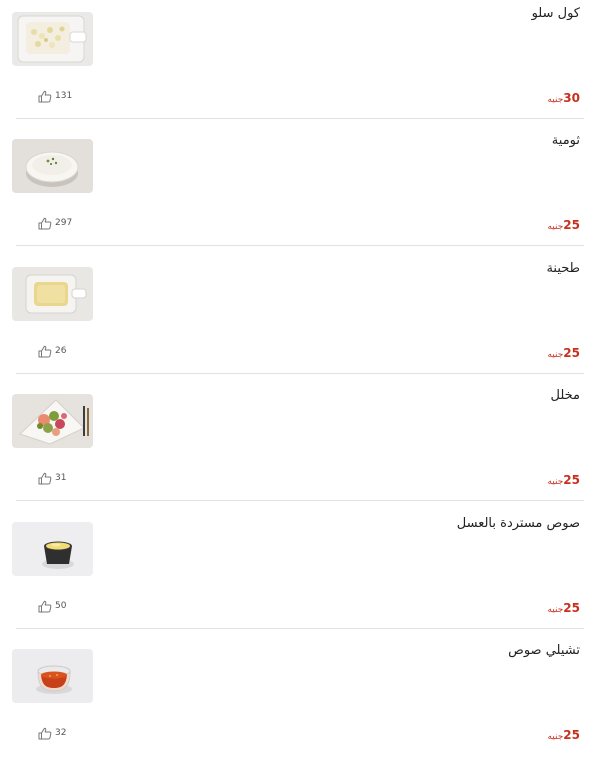 This screenshot has width=596, height=765. I want to click on like-button: 26, so click(52, 351).